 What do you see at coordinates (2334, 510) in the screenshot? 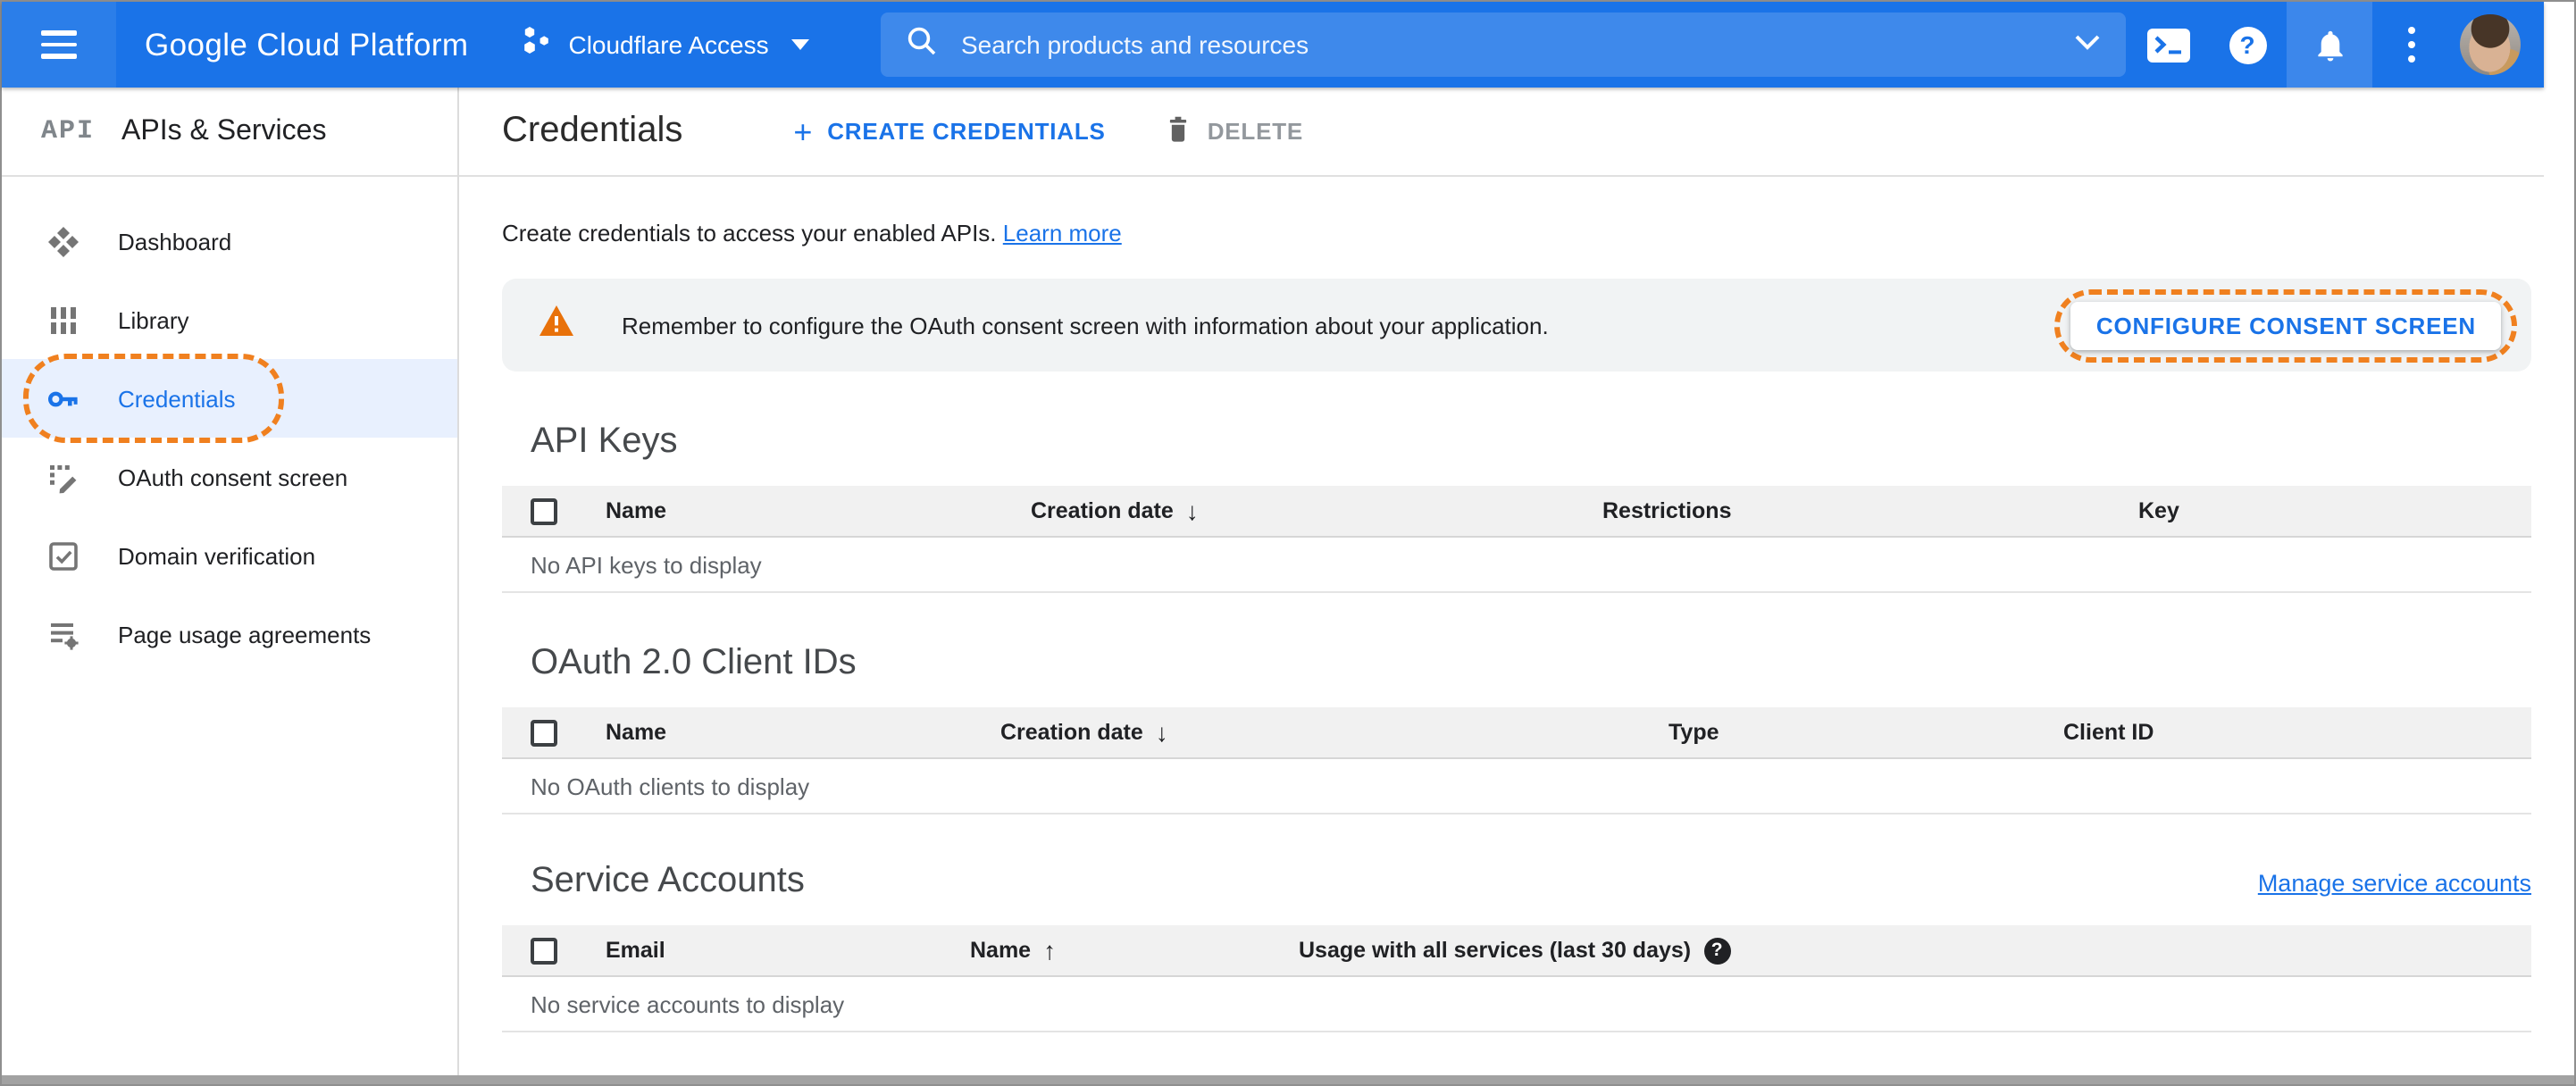
I see `column-header-key: Key` at bounding box center [2334, 510].